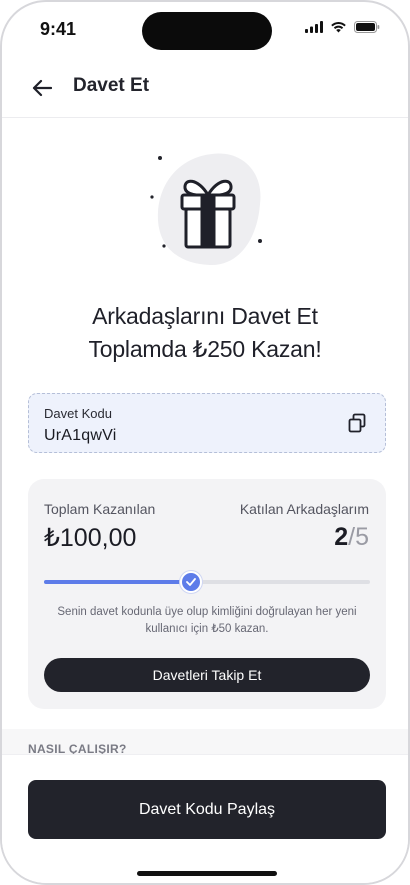 The image size is (410, 885). What do you see at coordinates (207, 675) in the screenshot?
I see `track-invites-button: Davetleri Takip Et` at bounding box center [207, 675].